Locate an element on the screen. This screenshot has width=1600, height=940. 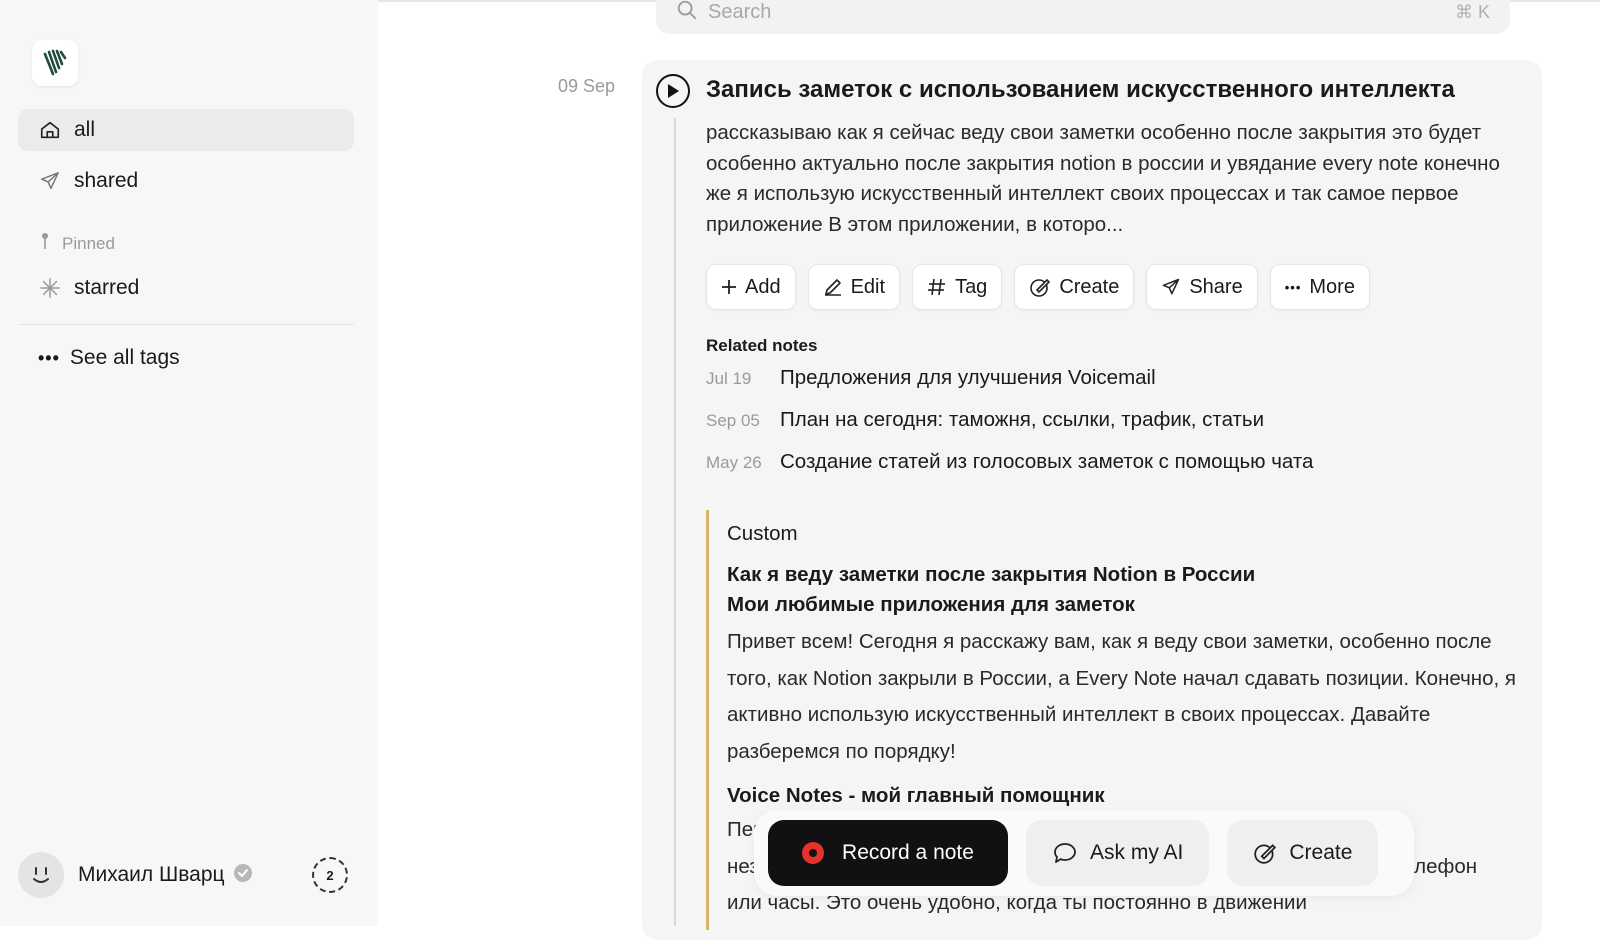
sidebar-item-shared: shared is located at coordinates (186, 181).